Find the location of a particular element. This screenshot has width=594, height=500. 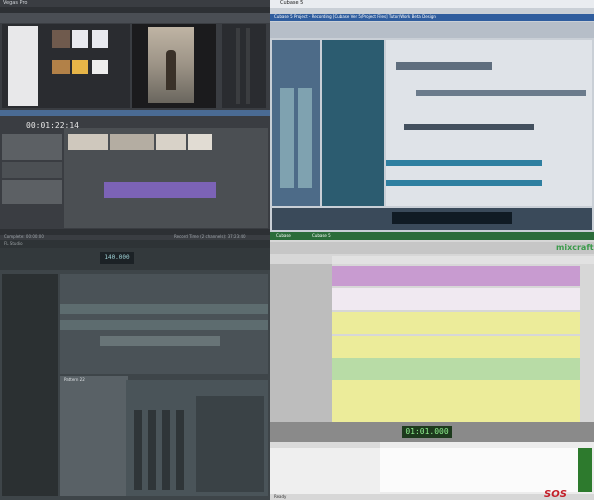

sos-watermark: SOS is located at coordinates (555, 494).